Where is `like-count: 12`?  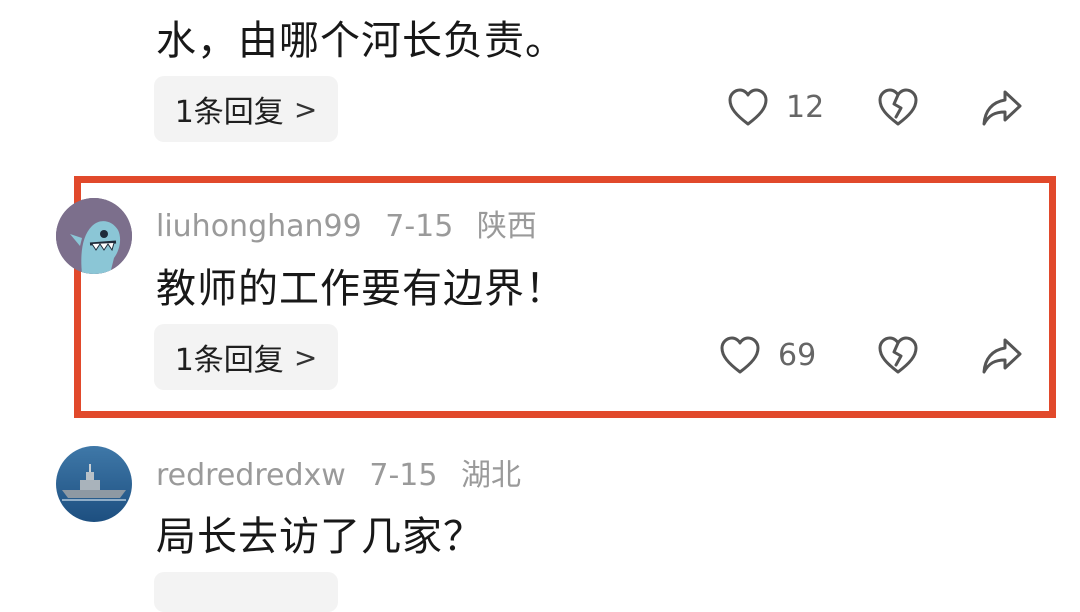 like-count: 12 is located at coordinates (805, 107).